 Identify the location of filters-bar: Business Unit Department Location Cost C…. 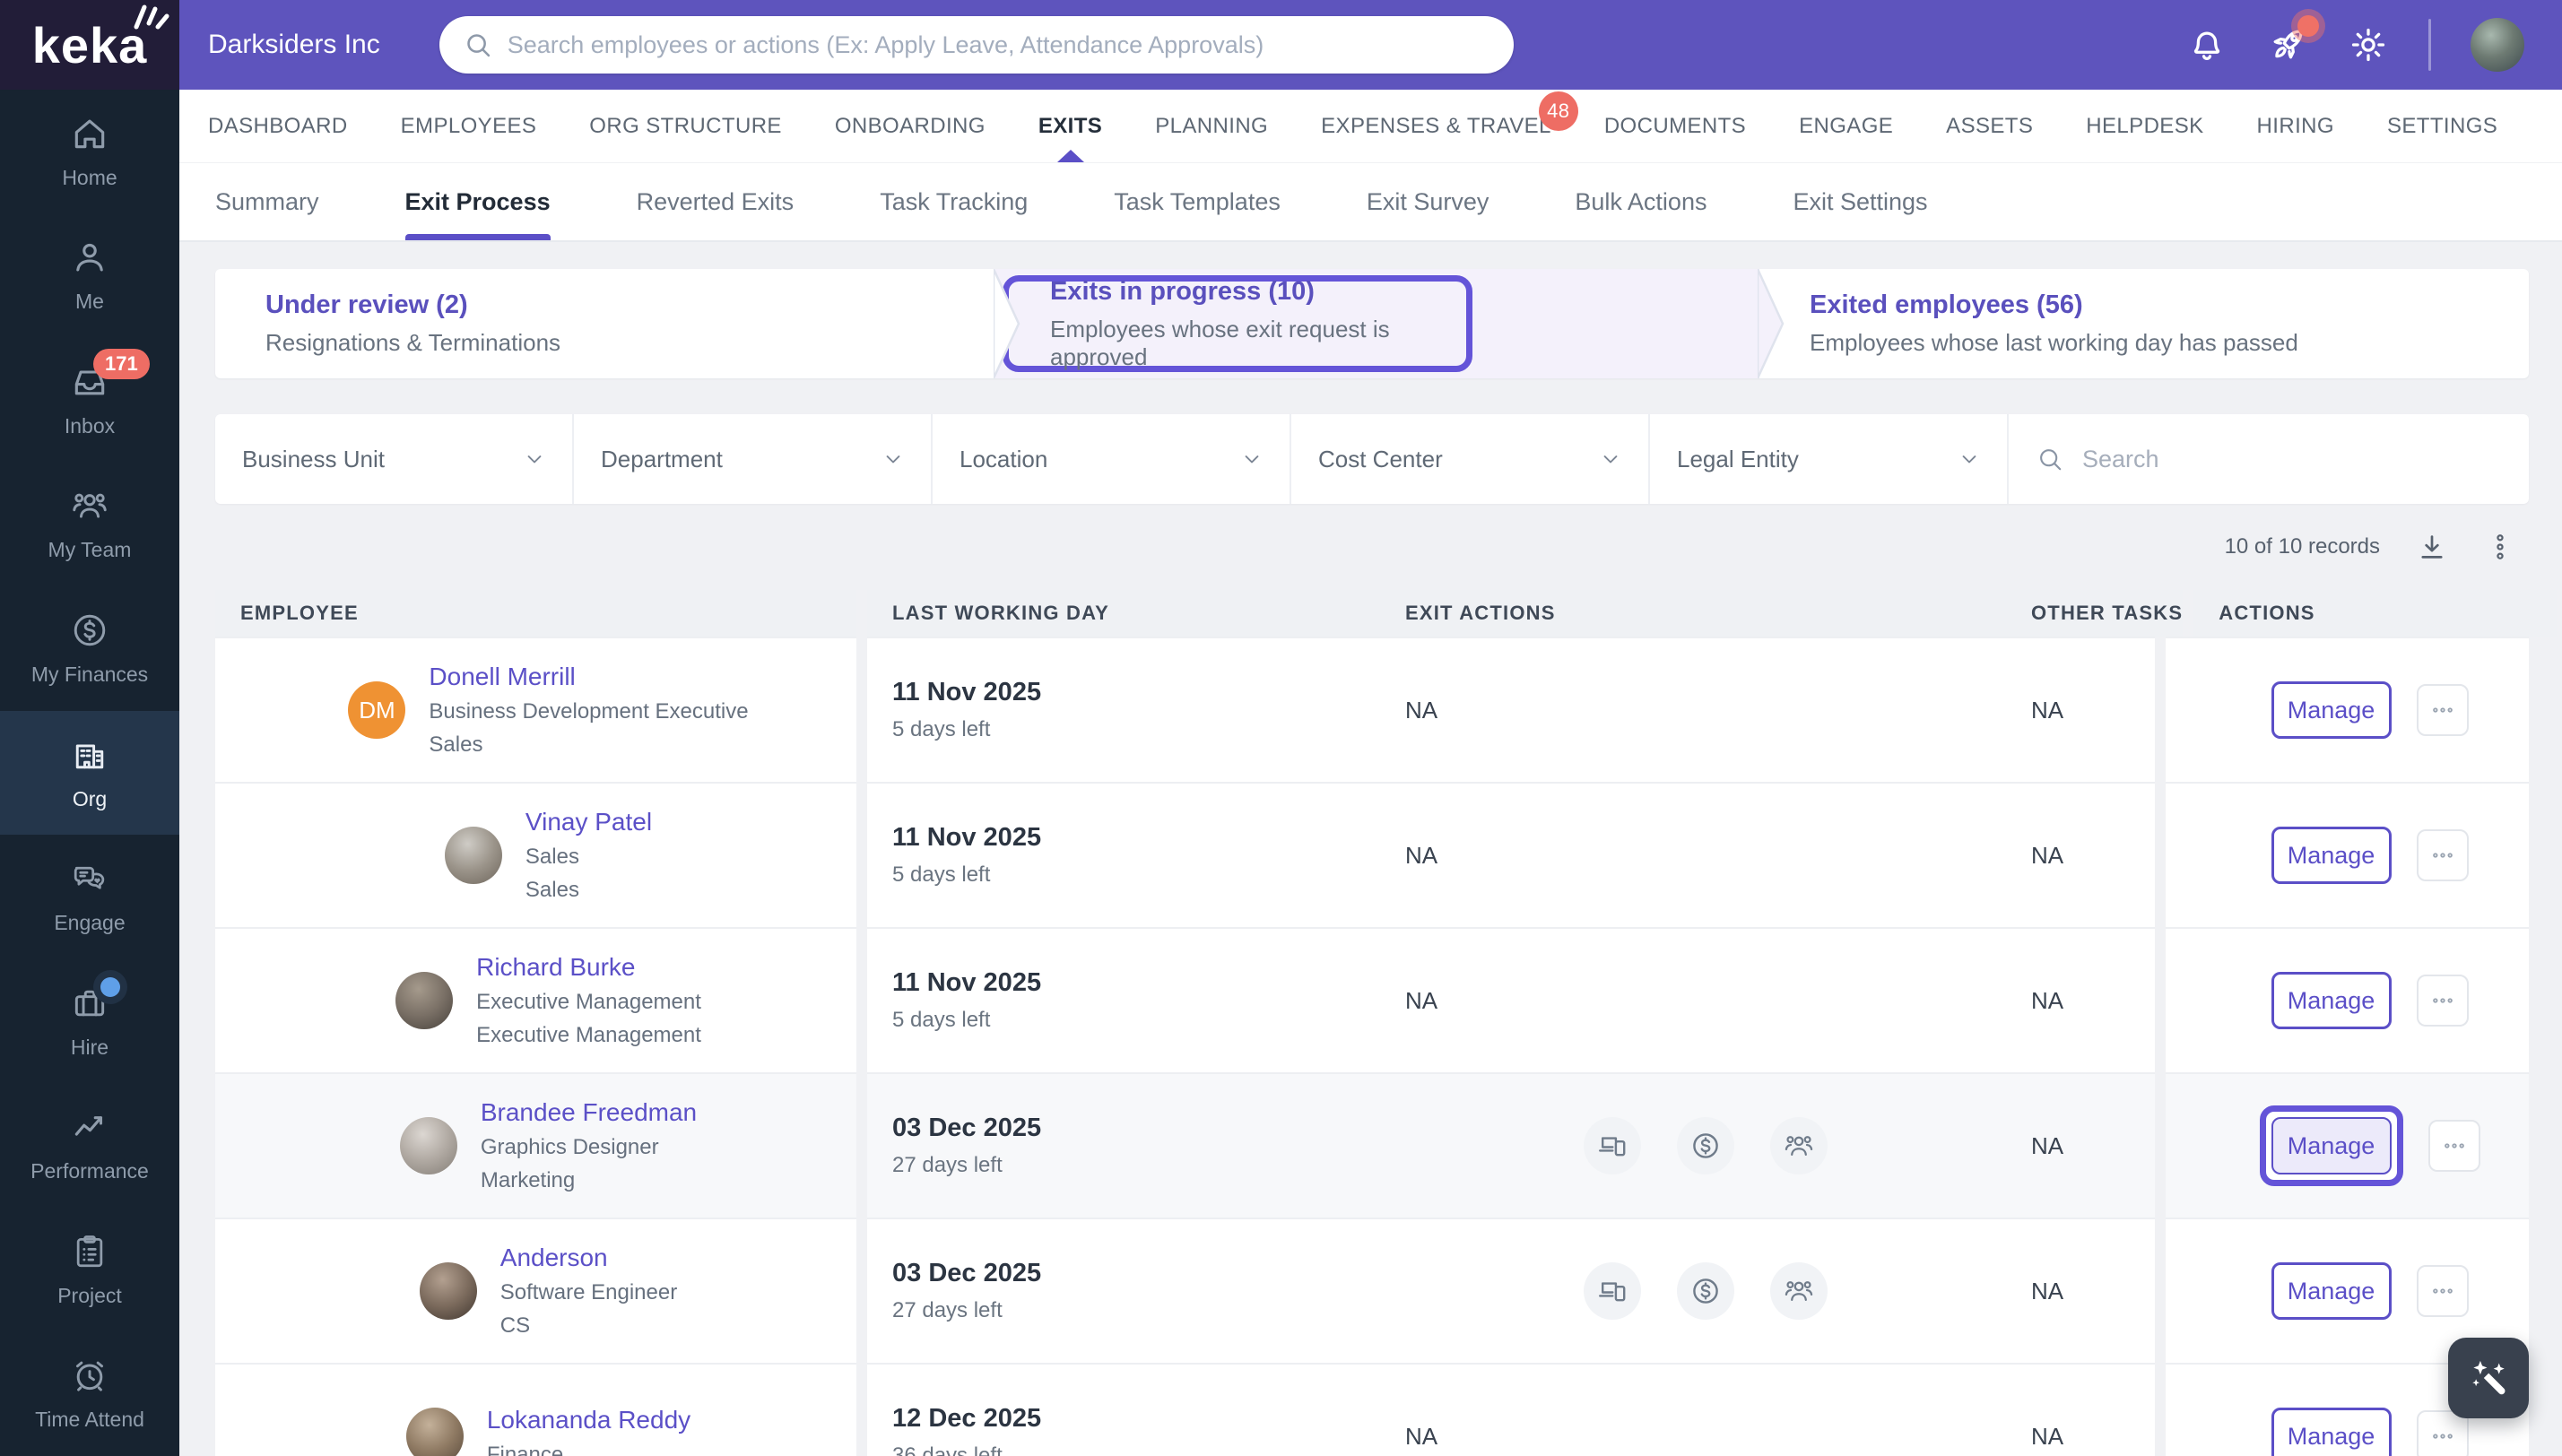
(1372, 459).